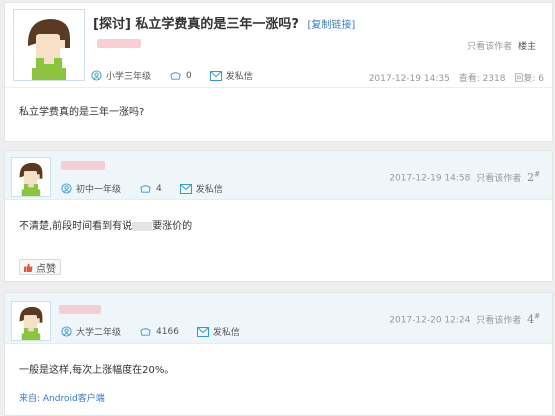 This screenshot has height=416, width=555. I want to click on copy-link: [复制链接], so click(332, 25).